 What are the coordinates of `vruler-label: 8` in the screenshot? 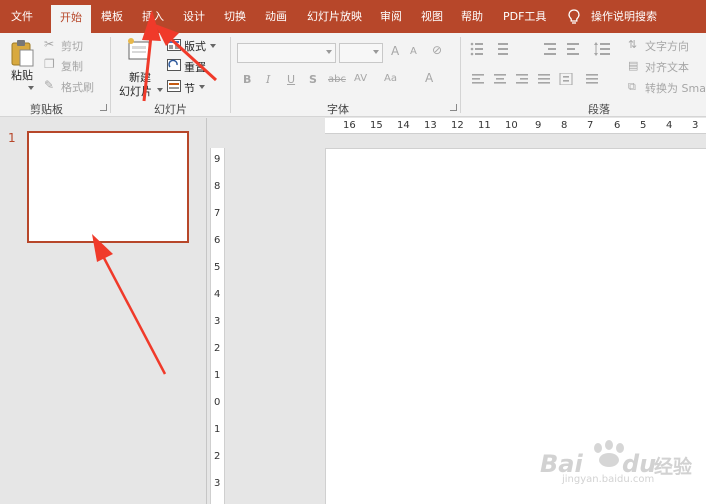 It's located at (217, 186).